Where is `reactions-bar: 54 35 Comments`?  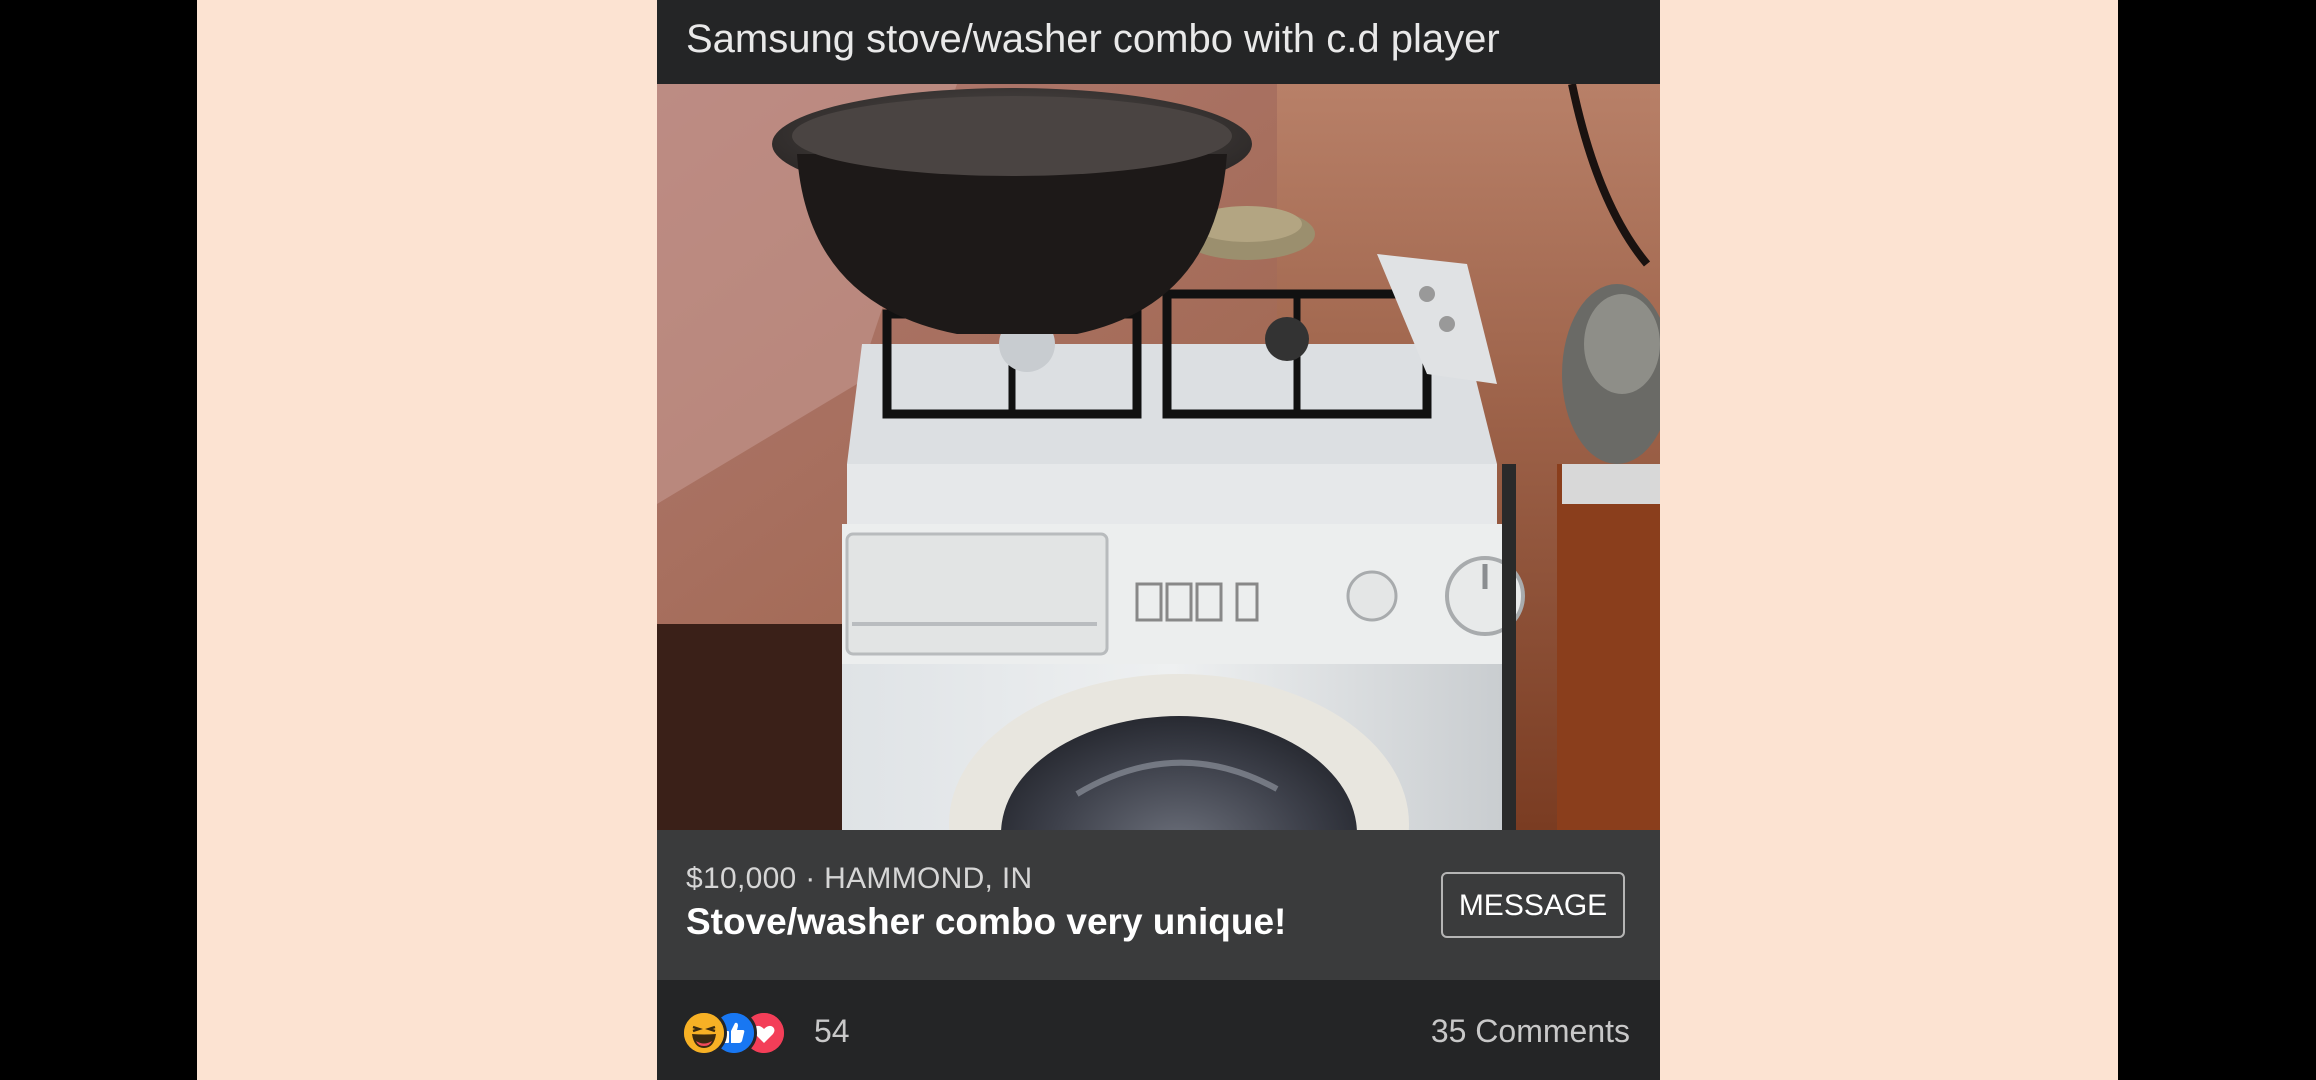
reactions-bar: 54 35 Comments is located at coordinates (1158, 1030).